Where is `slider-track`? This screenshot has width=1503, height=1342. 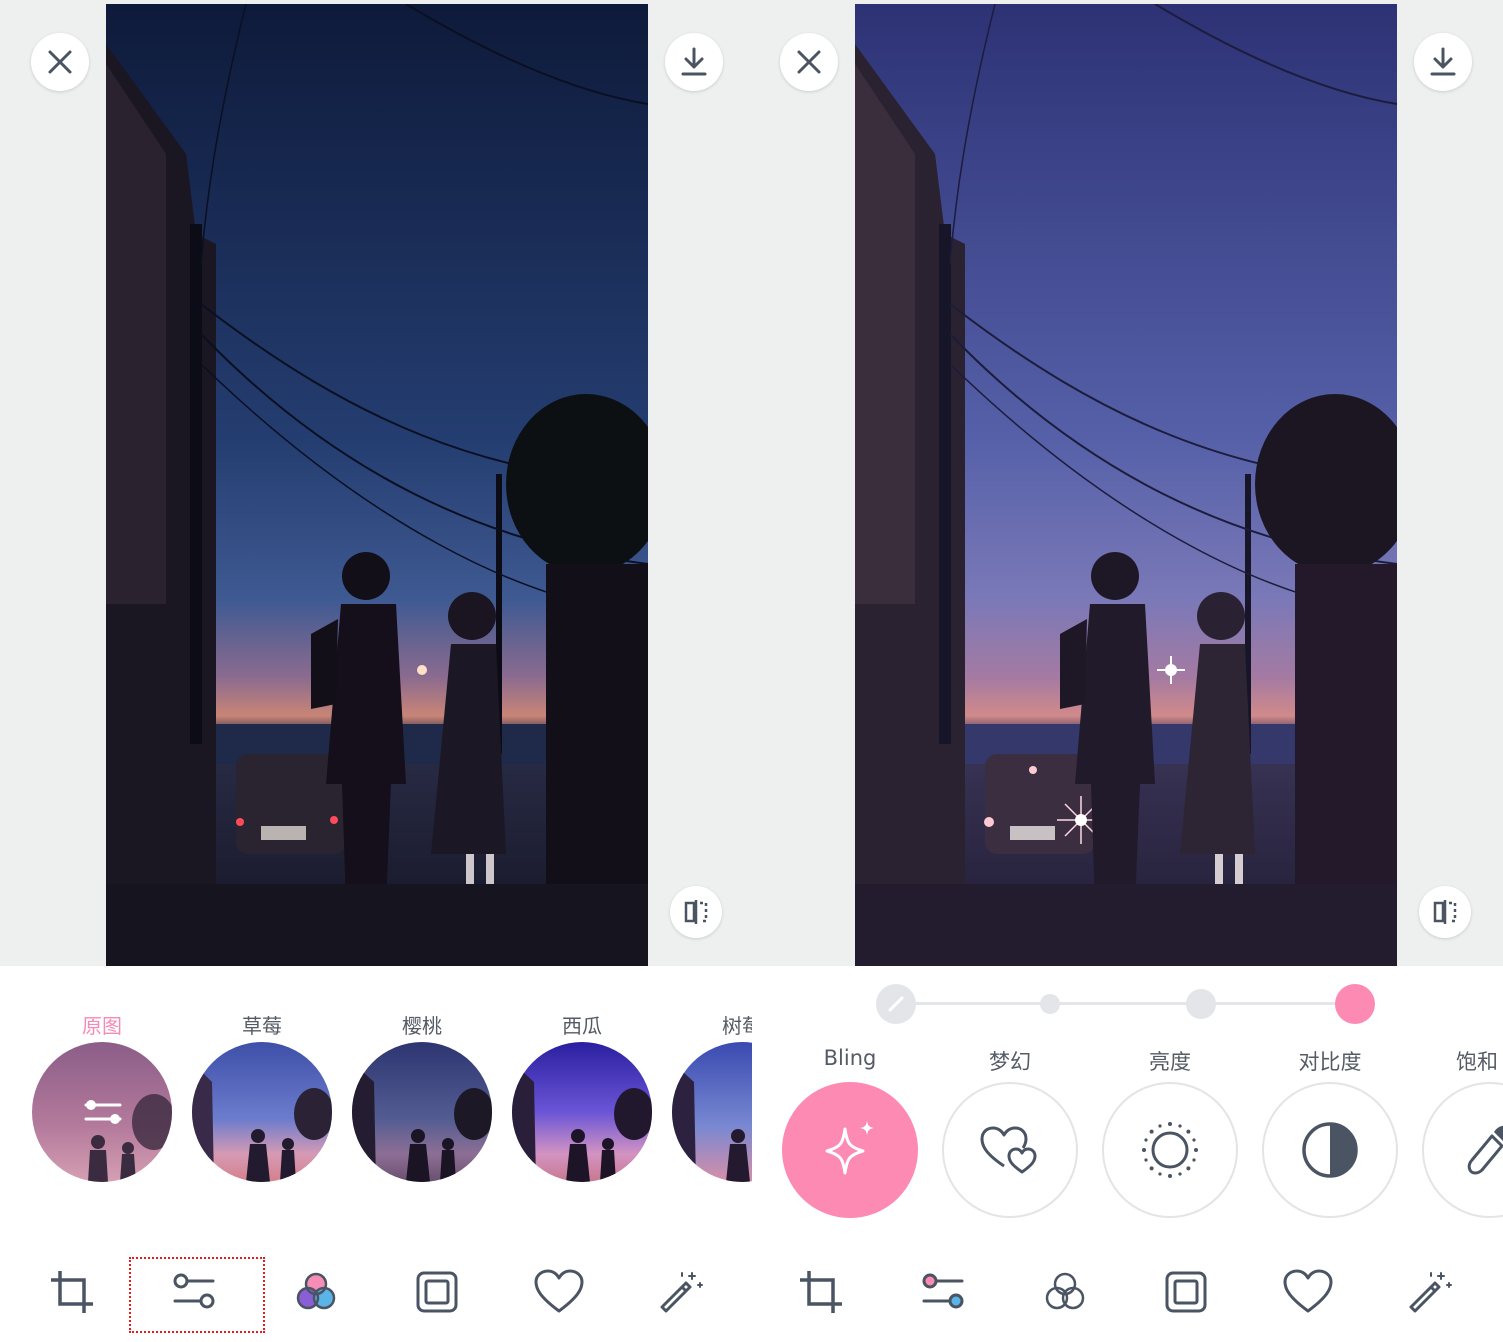 slider-track is located at coordinates (1126, 1003).